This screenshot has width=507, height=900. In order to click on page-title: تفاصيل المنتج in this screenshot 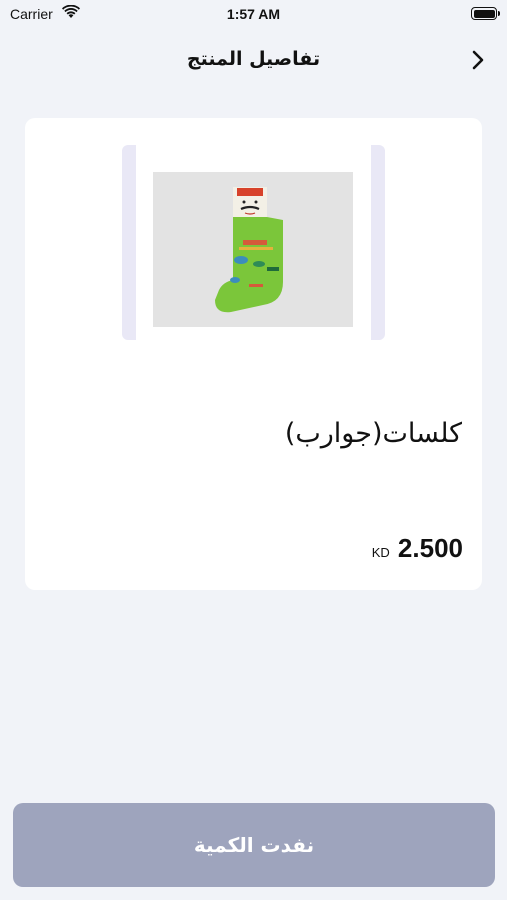, I will do `click(253, 59)`.